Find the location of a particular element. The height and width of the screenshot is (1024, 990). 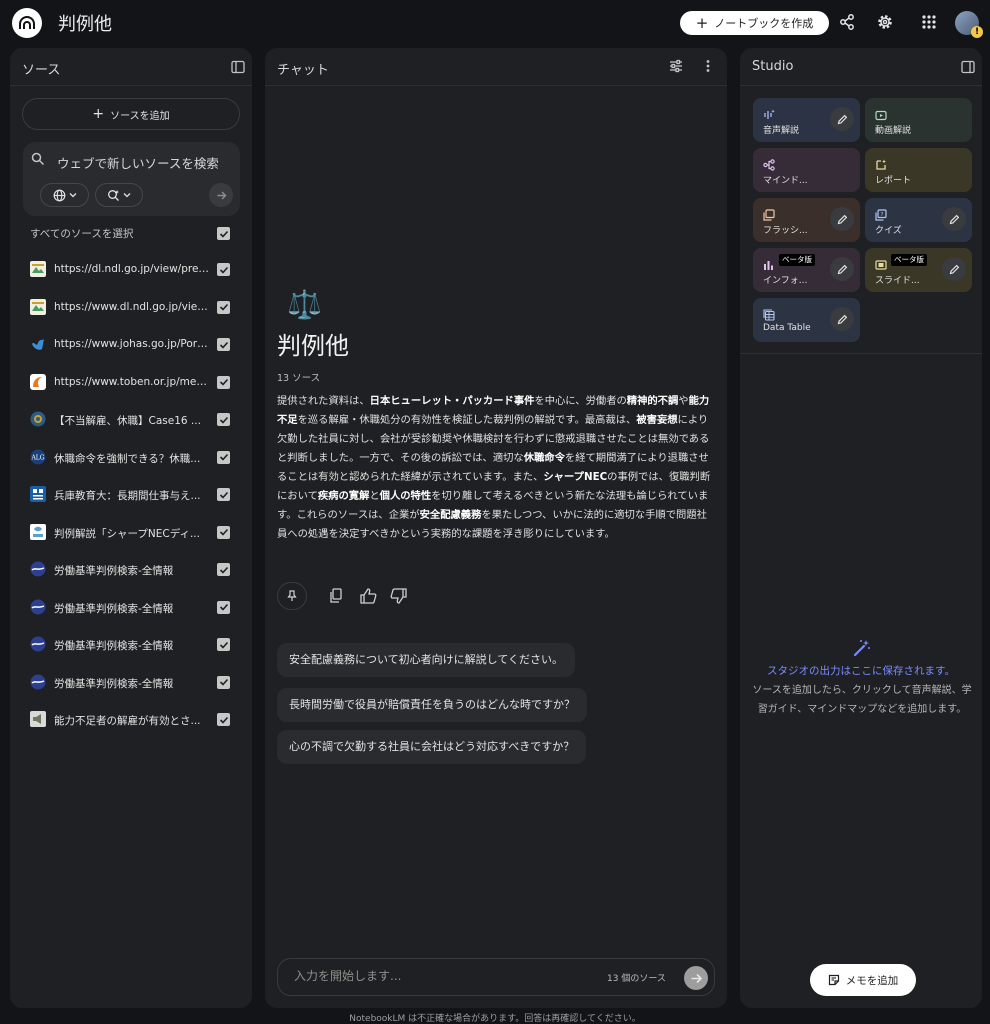

sources-title: ソース is located at coordinates (41, 70).